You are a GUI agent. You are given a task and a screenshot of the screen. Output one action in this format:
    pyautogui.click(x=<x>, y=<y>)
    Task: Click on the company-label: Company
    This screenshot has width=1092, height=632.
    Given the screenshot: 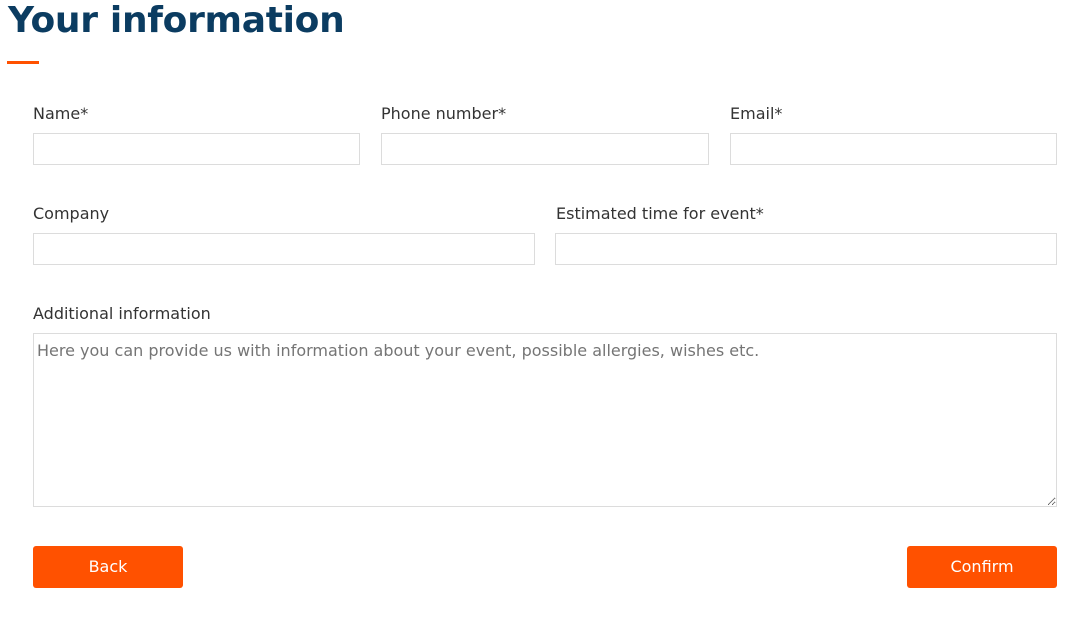 What is the action you would take?
    pyautogui.click(x=71, y=213)
    